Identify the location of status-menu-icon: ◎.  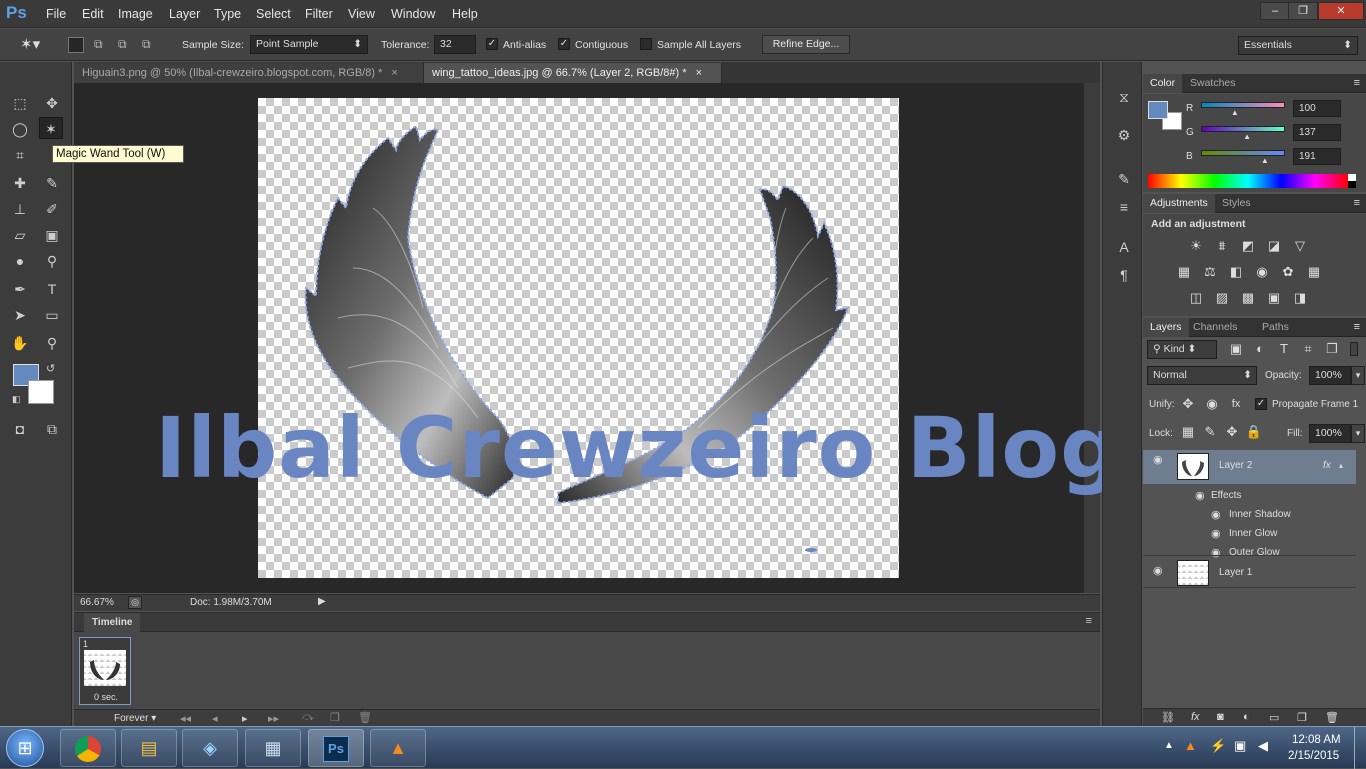
(135, 602).